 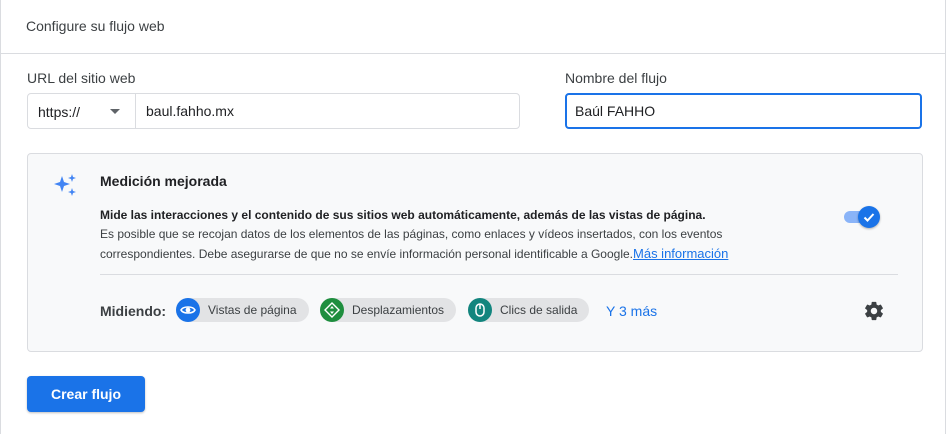 What do you see at coordinates (95, 26) in the screenshot?
I see `page-title: Configure su flujo web` at bounding box center [95, 26].